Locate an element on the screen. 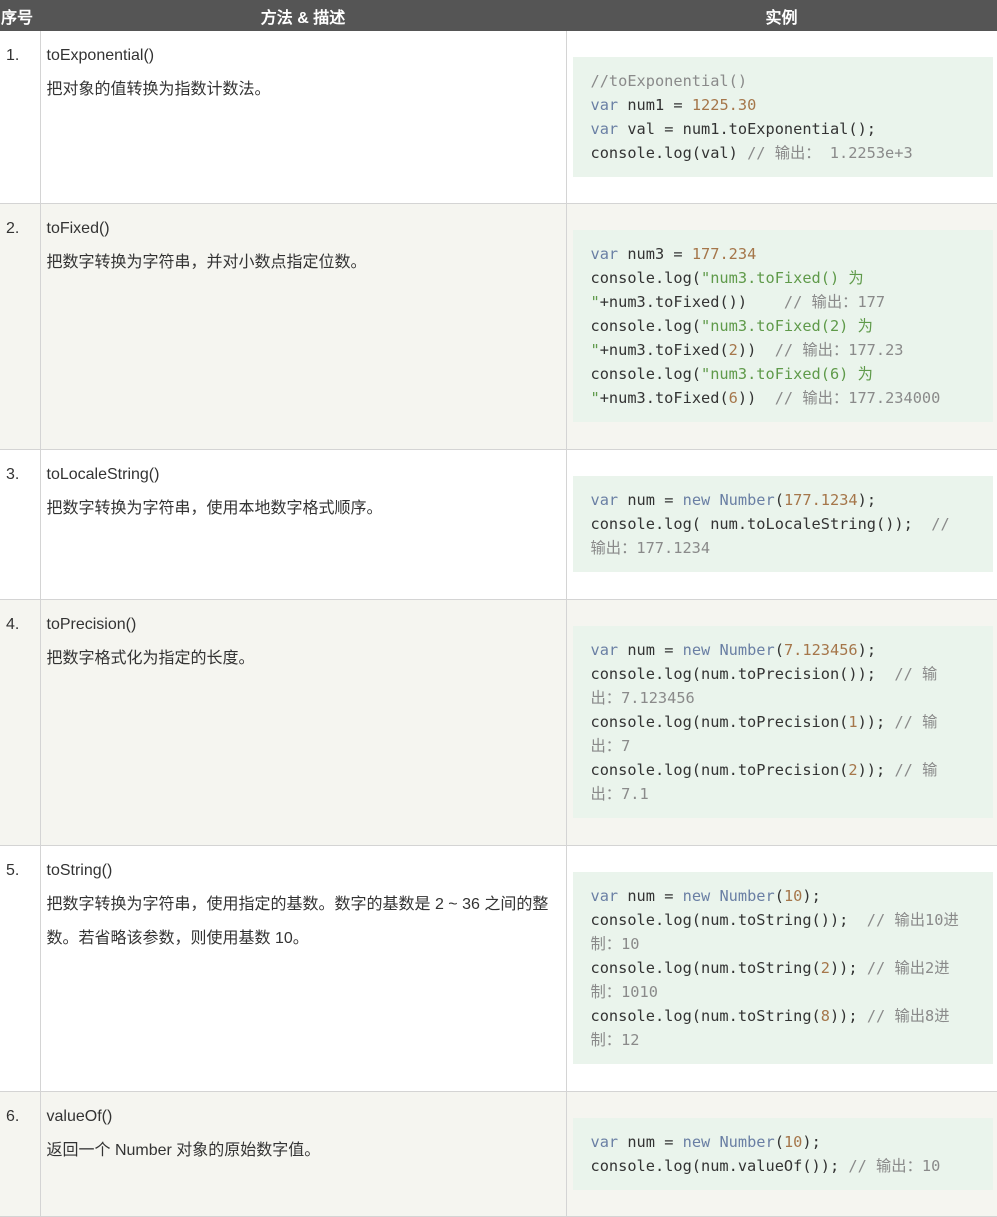  header-index: 序号 is located at coordinates (20, 15).